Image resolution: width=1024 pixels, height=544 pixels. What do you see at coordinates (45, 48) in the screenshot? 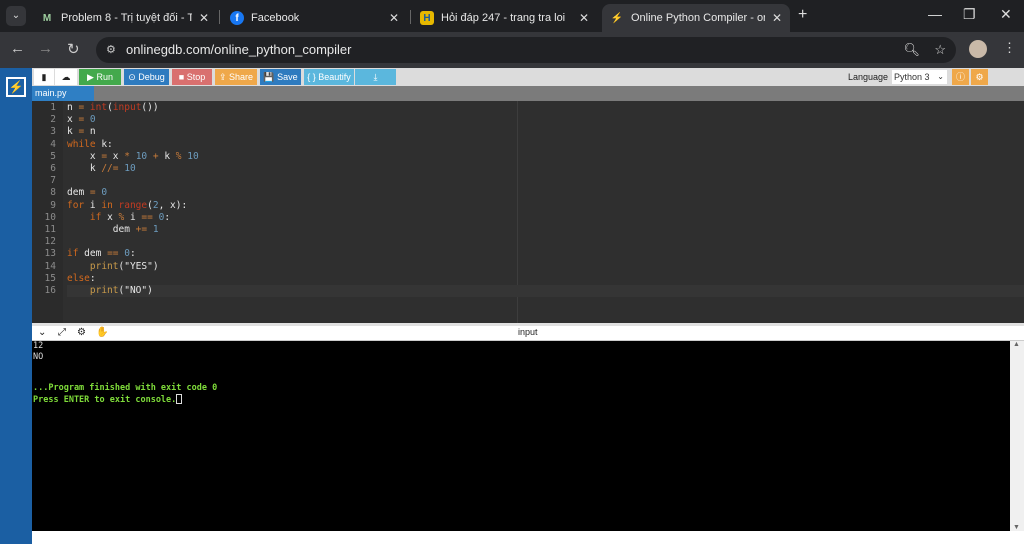
I see `forward-icon: →` at bounding box center [45, 48].